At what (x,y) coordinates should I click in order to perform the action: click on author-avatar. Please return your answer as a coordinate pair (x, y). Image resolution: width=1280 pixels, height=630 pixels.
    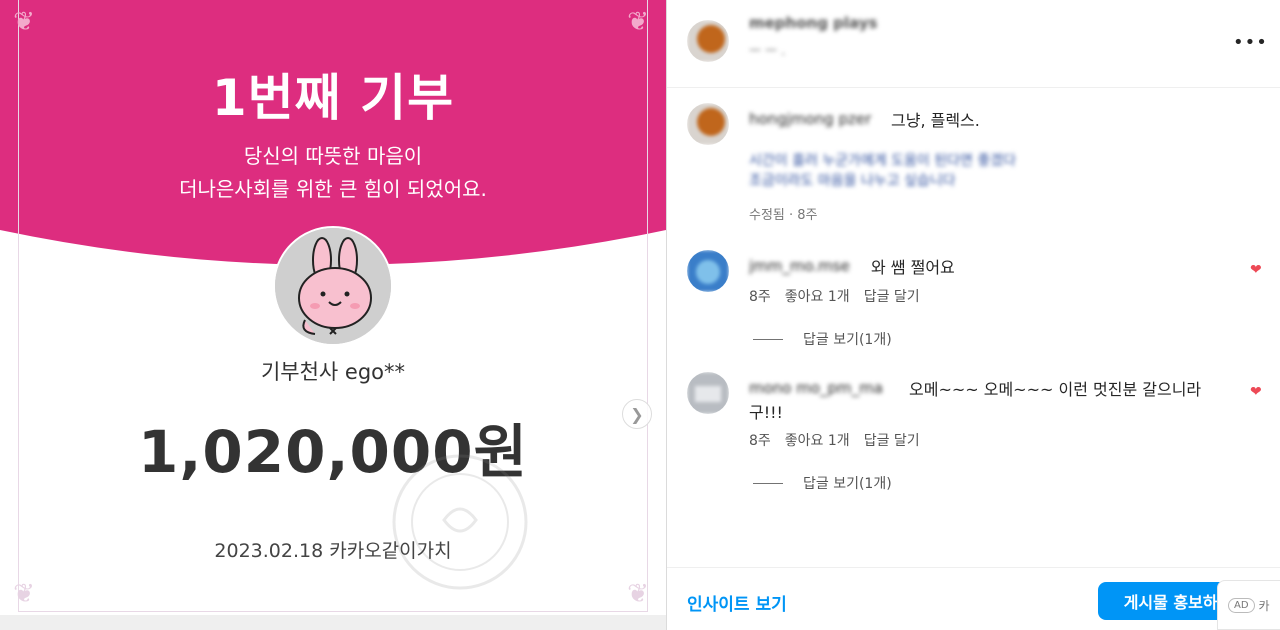
    Looking at the image, I should click on (708, 41).